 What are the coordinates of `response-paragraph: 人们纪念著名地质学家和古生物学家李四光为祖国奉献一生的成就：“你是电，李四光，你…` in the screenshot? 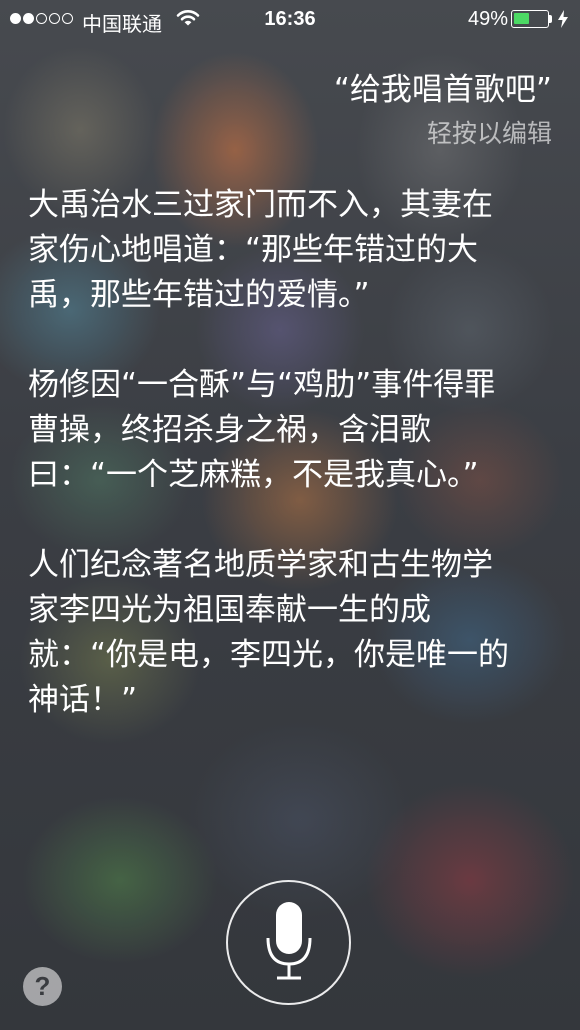 It's located at (269, 632).